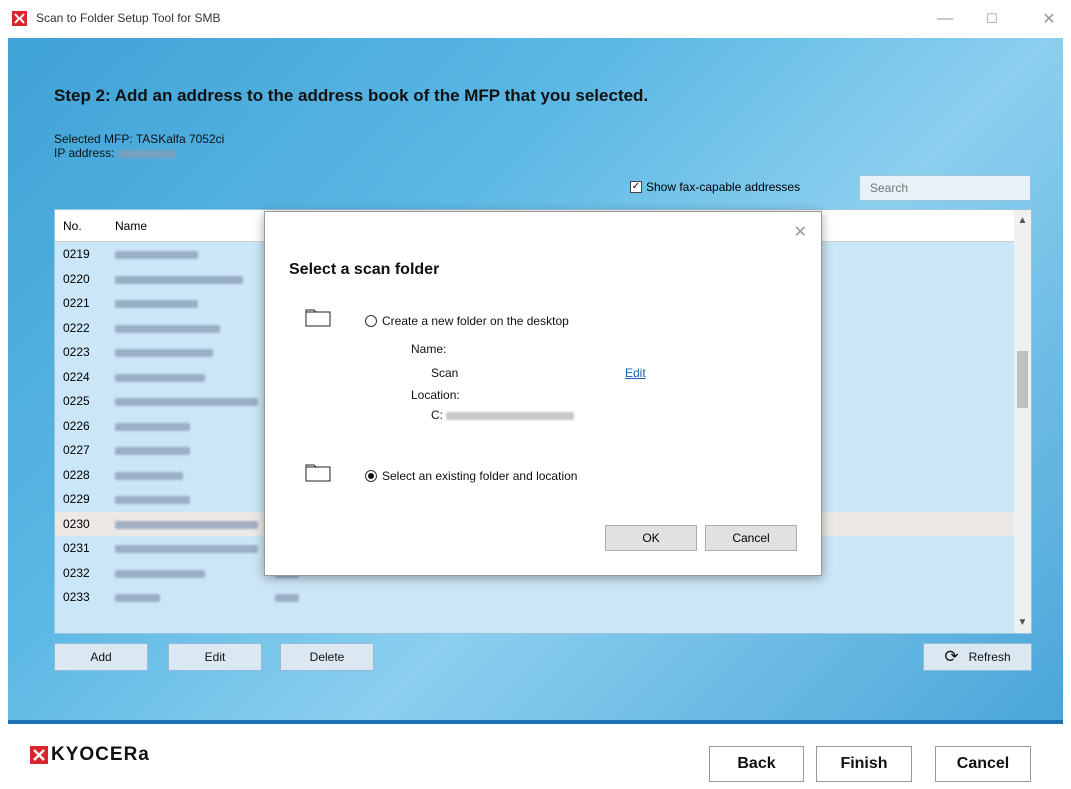  I want to click on close-button: ✕, so click(1049, 19).